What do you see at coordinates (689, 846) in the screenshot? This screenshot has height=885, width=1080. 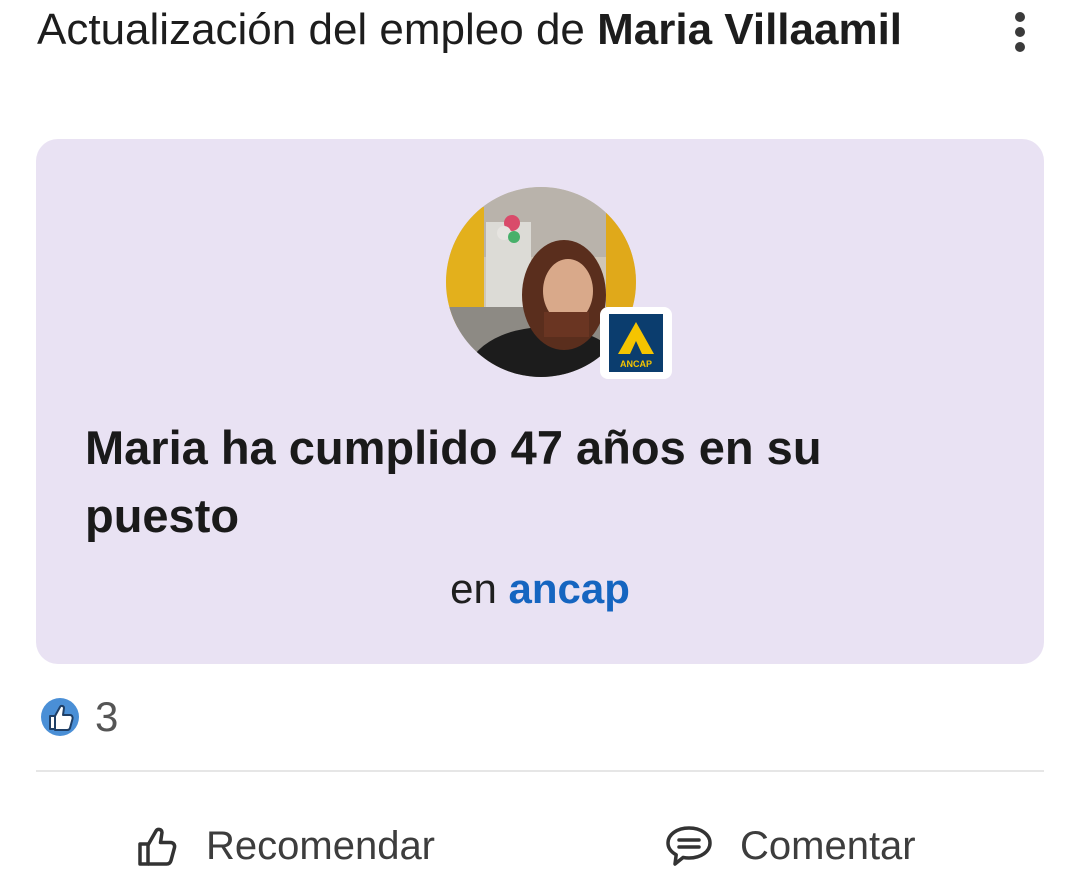 I see `speech-bubble-icon` at bounding box center [689, 846].